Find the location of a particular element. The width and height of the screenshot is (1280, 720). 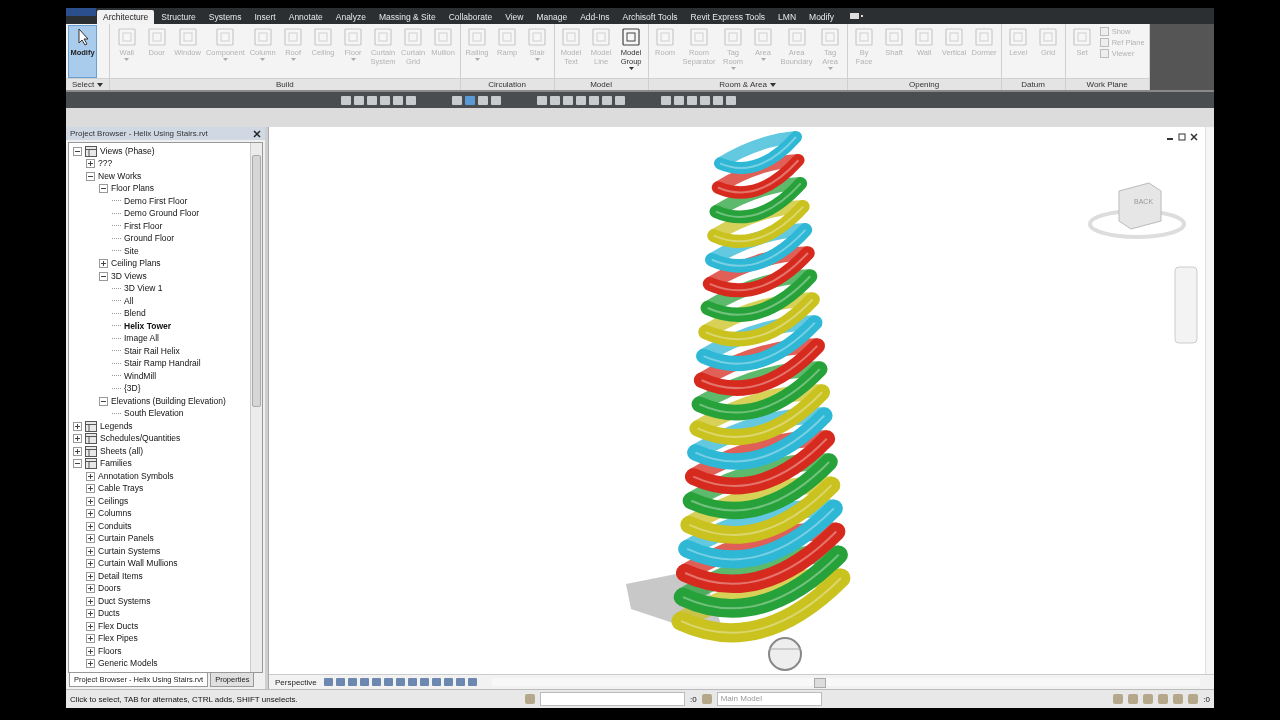

tree-item: First Floor is located at coordinates (143, 226).